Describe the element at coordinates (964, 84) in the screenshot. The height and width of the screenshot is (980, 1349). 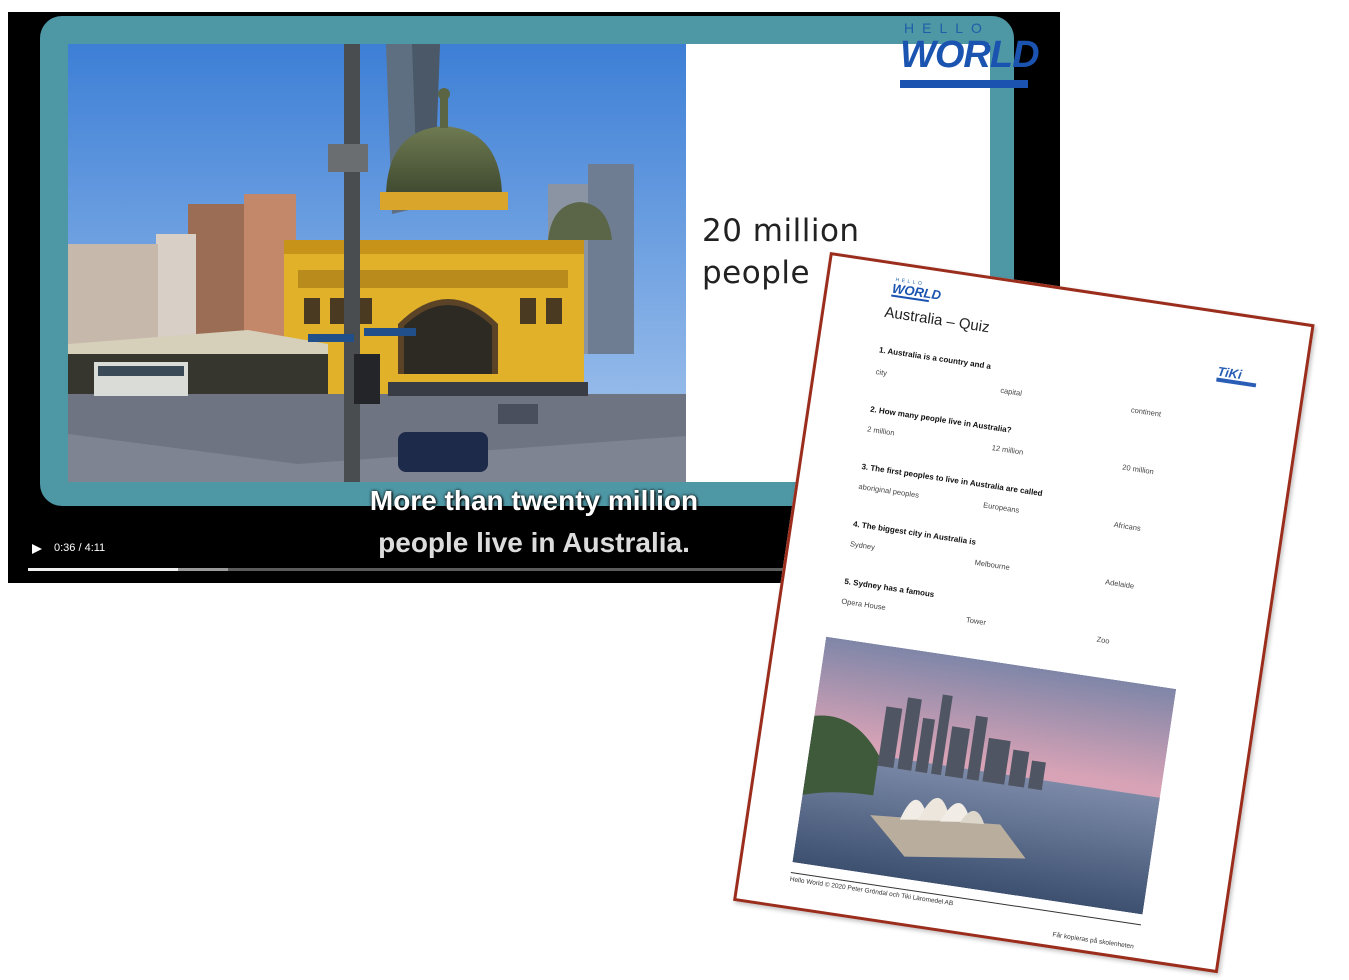
I see `logo-underline` at that location.